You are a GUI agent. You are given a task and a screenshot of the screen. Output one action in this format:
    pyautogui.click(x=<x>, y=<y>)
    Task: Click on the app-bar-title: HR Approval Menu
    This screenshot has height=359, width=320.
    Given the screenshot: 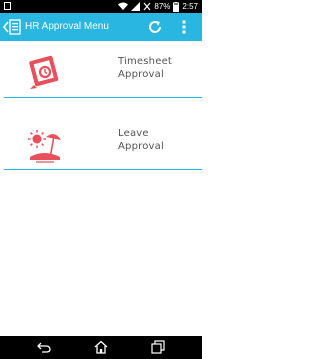 What is the action you would take?
    pyautogui.click(x=67, y=26)
    